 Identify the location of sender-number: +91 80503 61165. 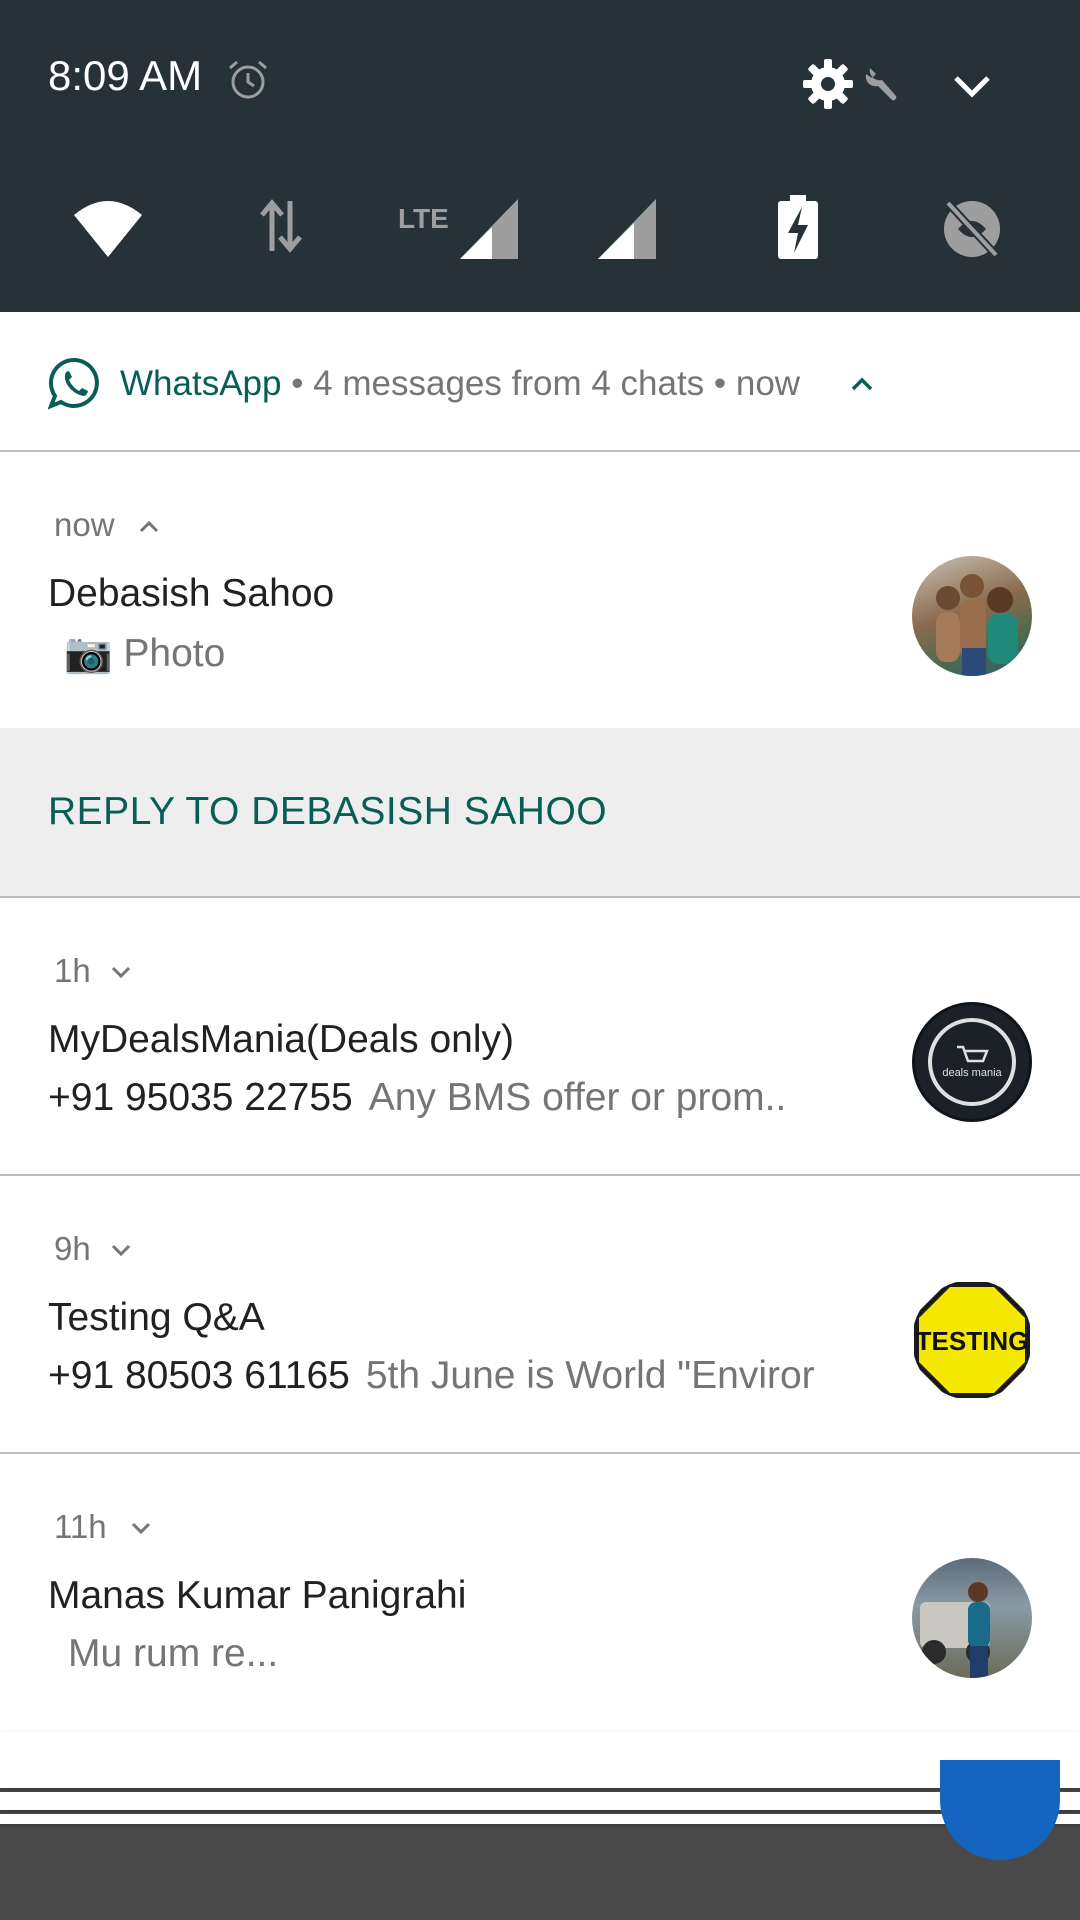
(199, 1375).